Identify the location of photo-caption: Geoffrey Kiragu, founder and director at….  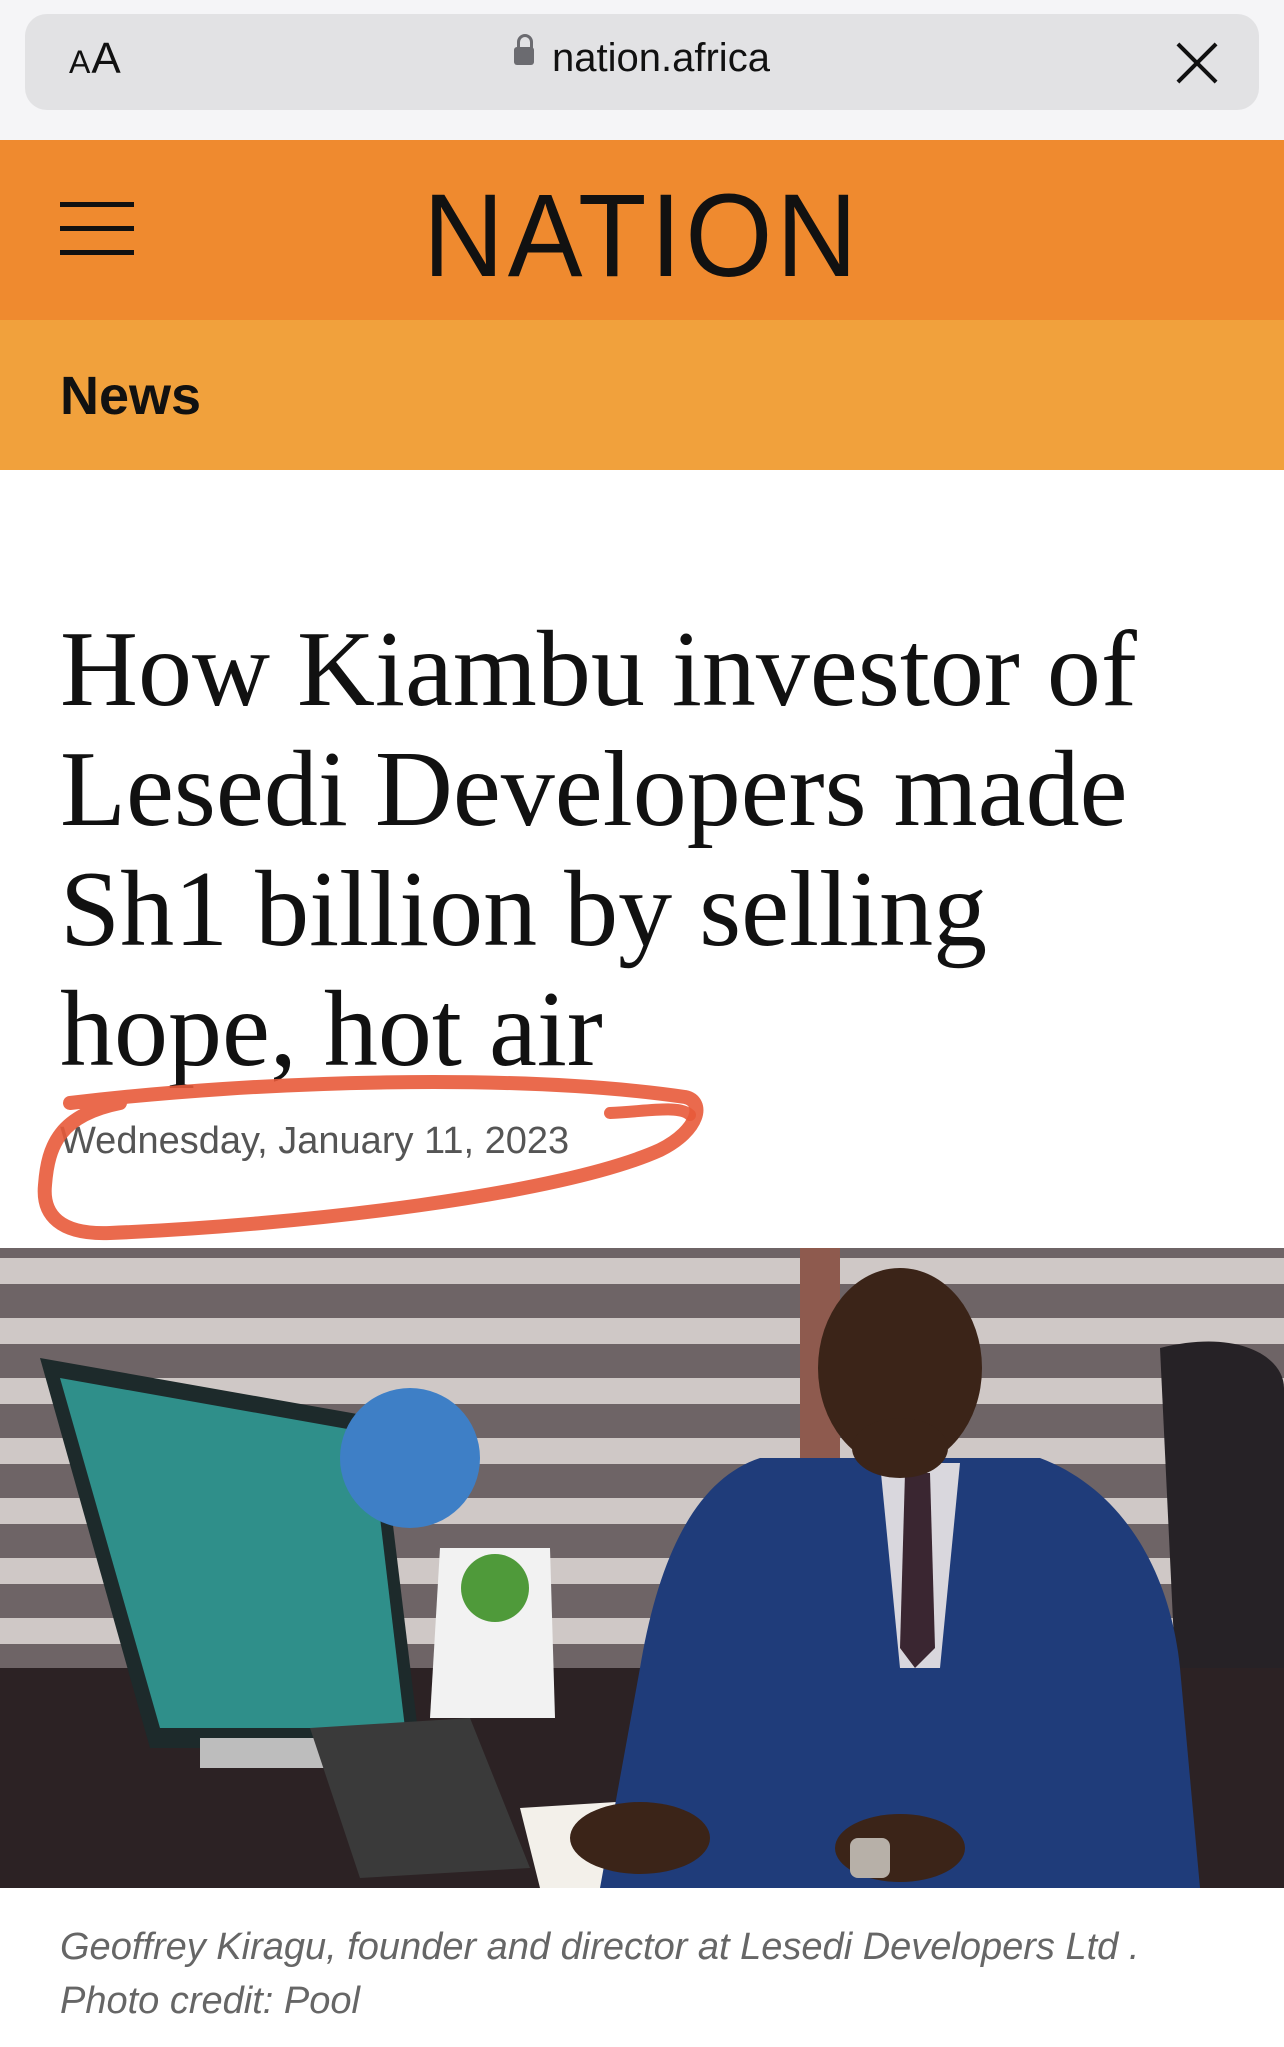
(650, 1974).